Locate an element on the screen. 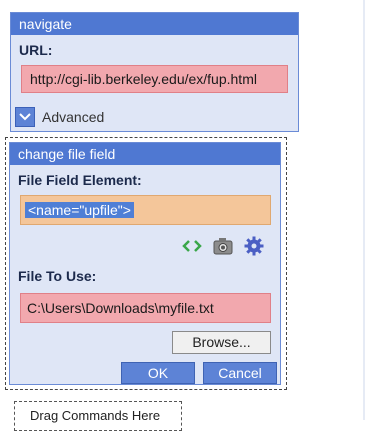 This screenshot has height=431, width=375. advanced-label: Advanced is located at coordinates (73, 117).